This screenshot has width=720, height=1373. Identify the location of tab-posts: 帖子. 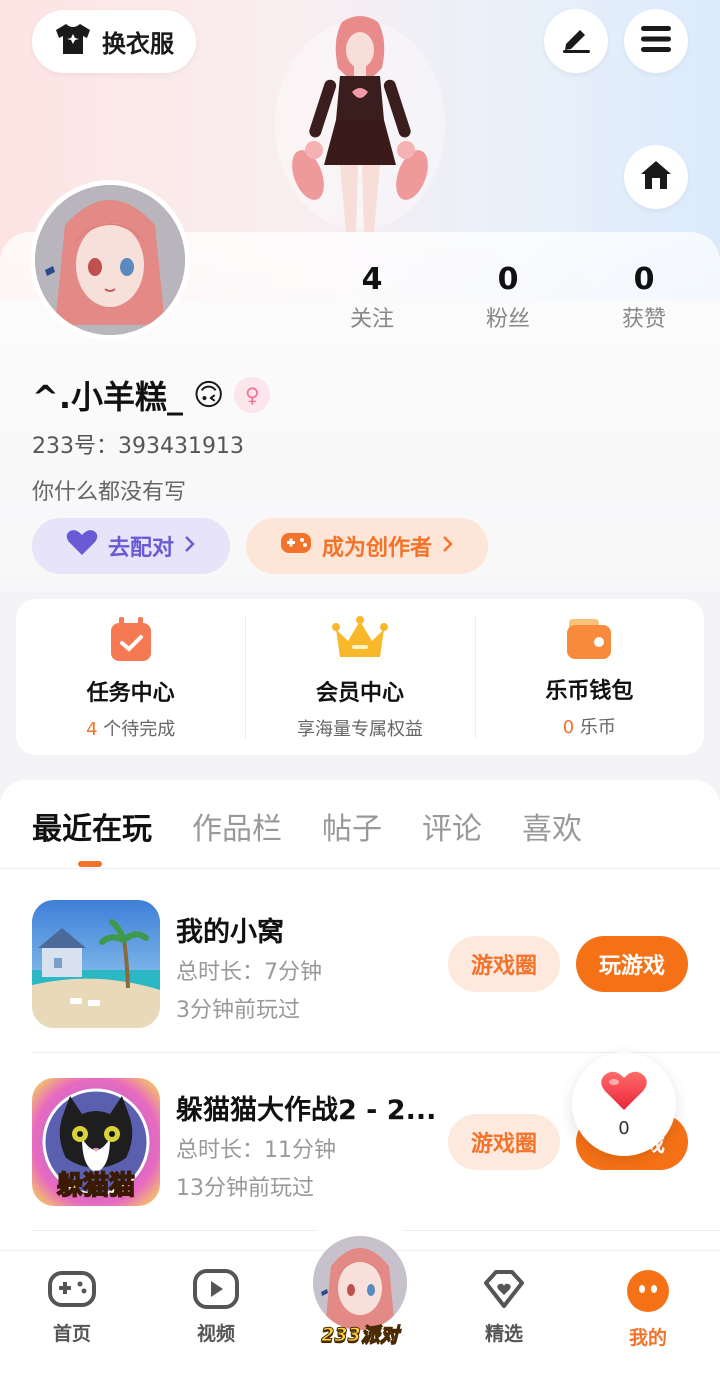
(352, 826).